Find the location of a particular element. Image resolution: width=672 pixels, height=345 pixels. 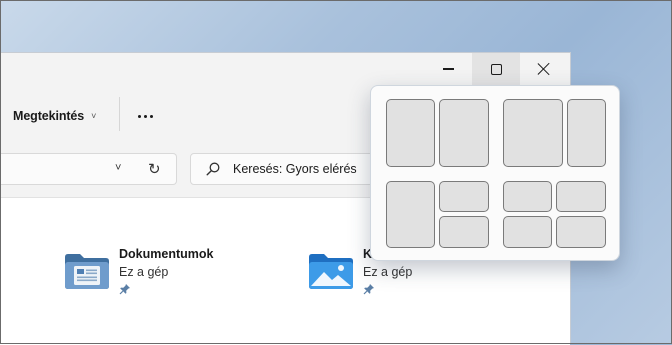

more-options-button is located at coordinates (145, 116).